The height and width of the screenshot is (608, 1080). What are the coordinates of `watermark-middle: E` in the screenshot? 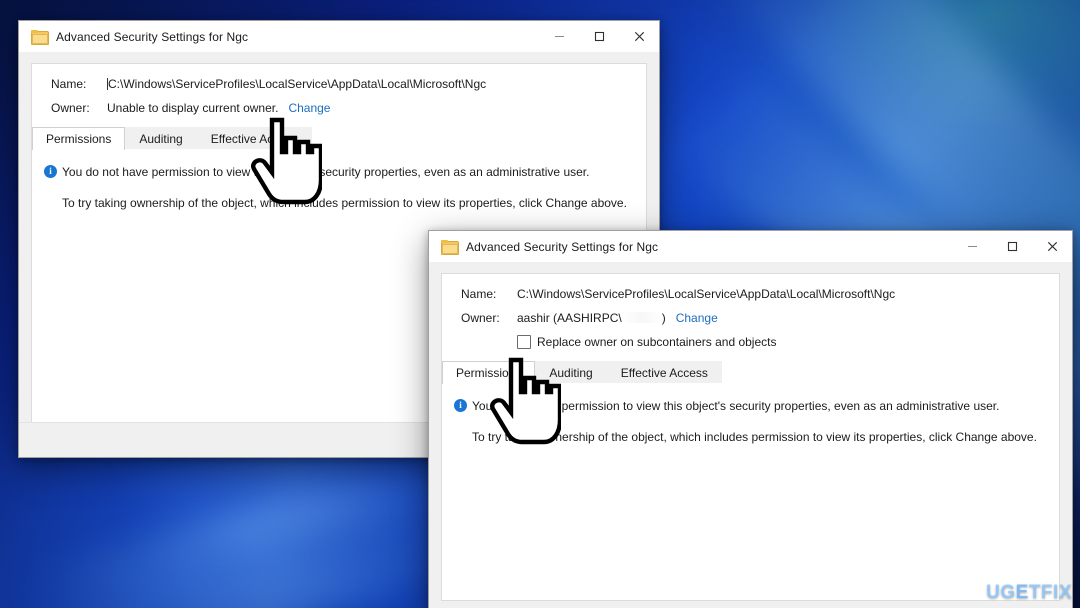 It's located at (1022, 592).